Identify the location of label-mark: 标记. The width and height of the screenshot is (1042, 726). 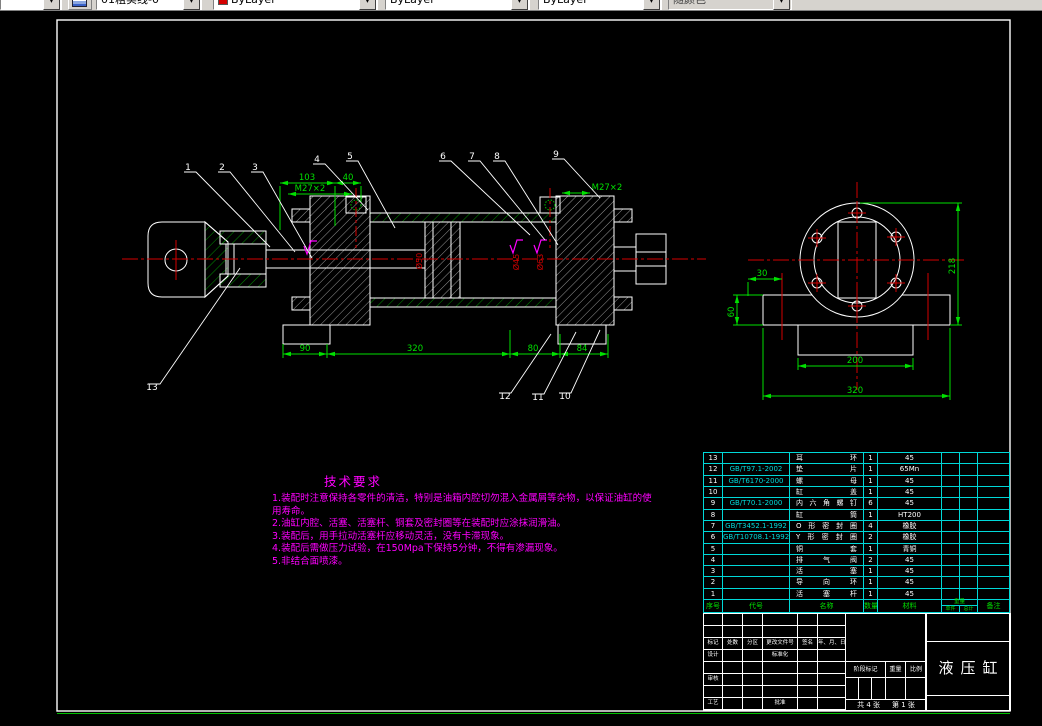
(713, 644).